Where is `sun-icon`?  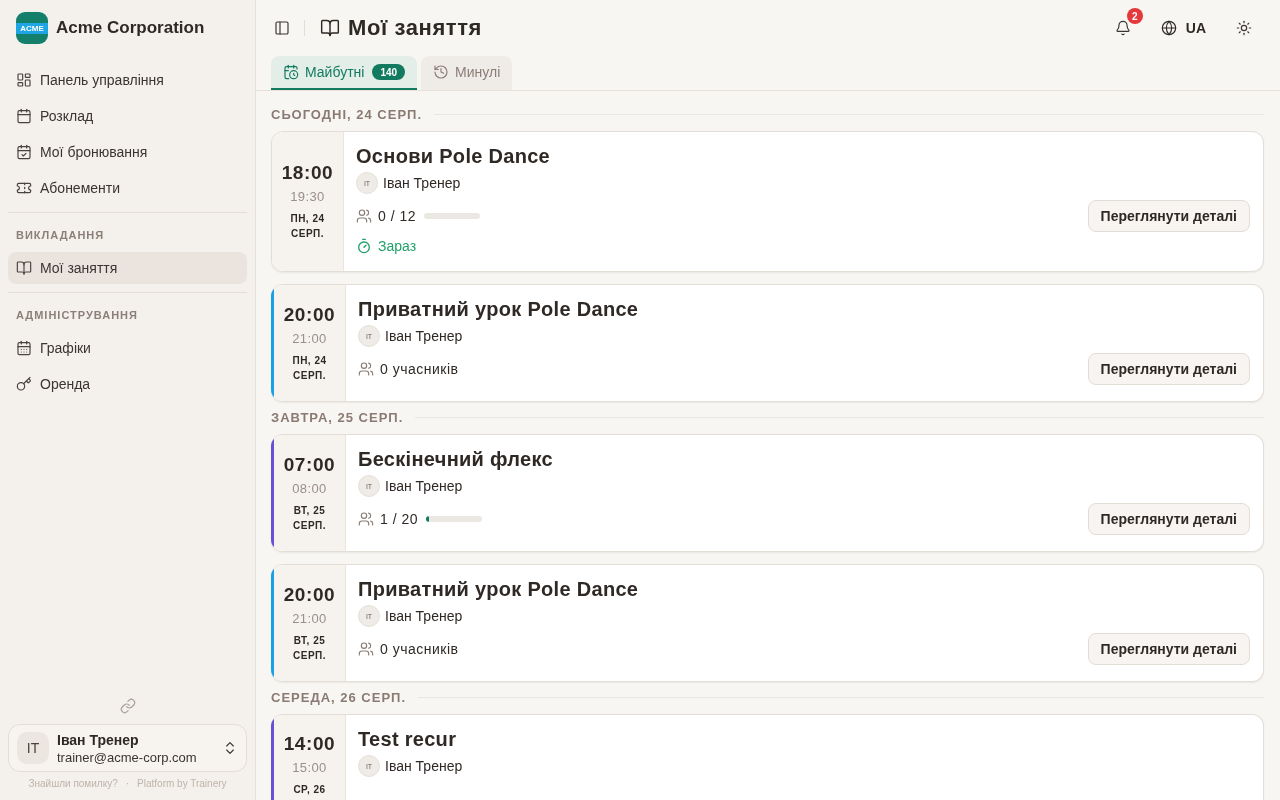 sun-icon is located at coordinates (1244, 28).